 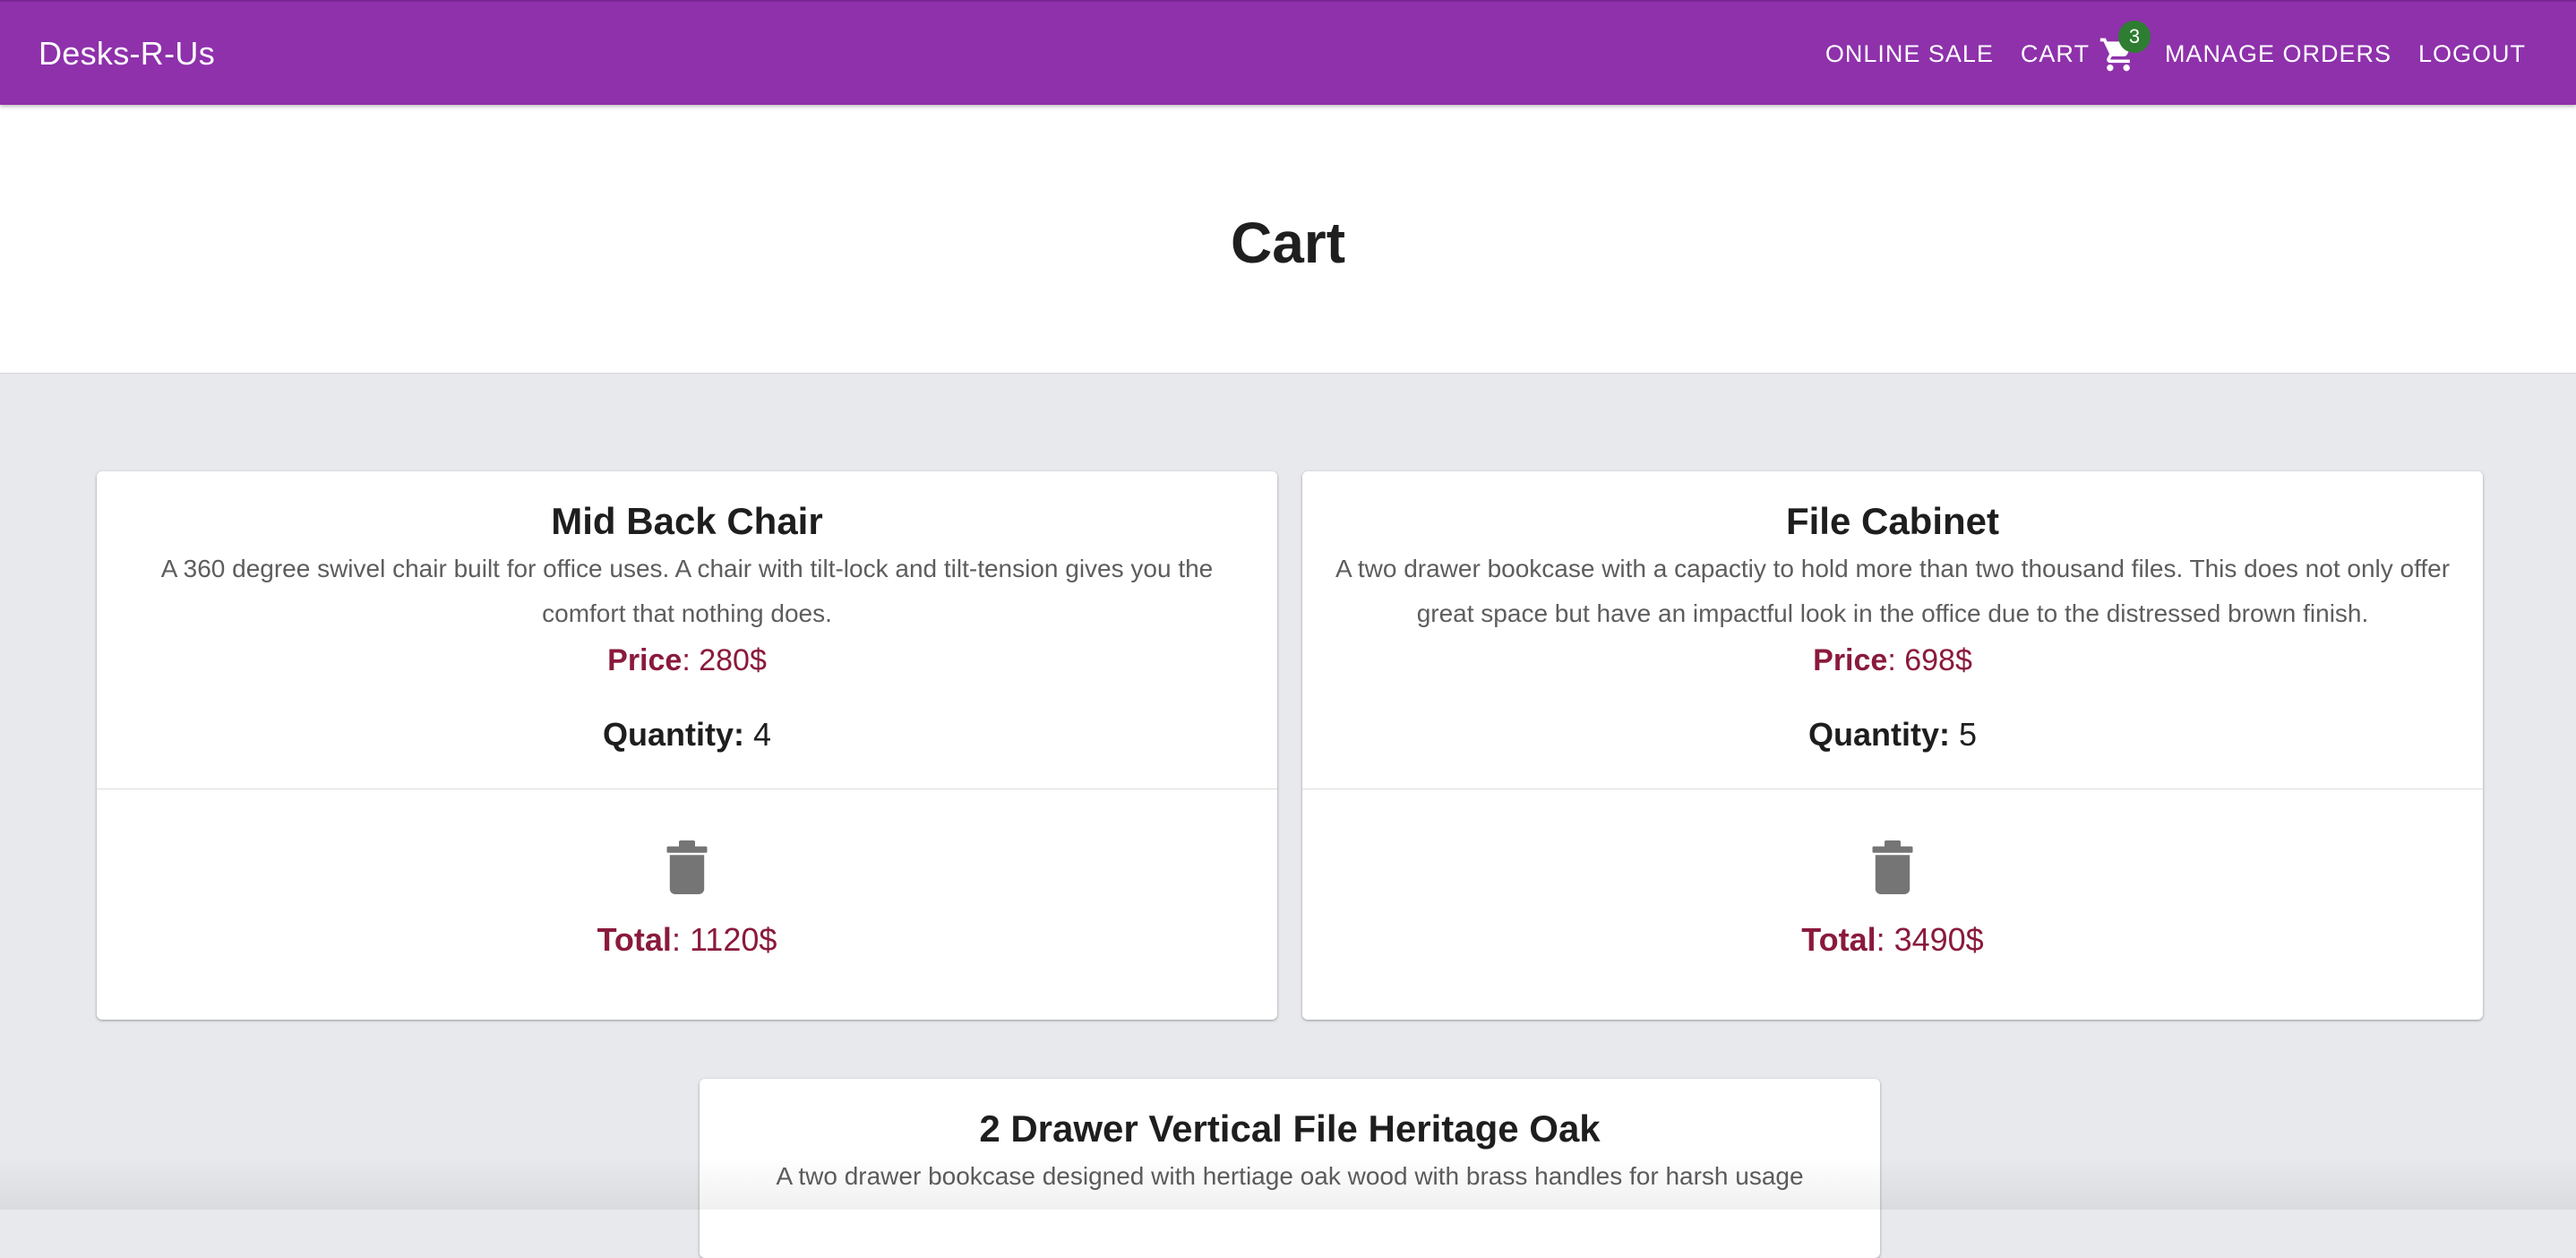 I want to click on item-price: Price: 280$, so click(x=687, y=660).